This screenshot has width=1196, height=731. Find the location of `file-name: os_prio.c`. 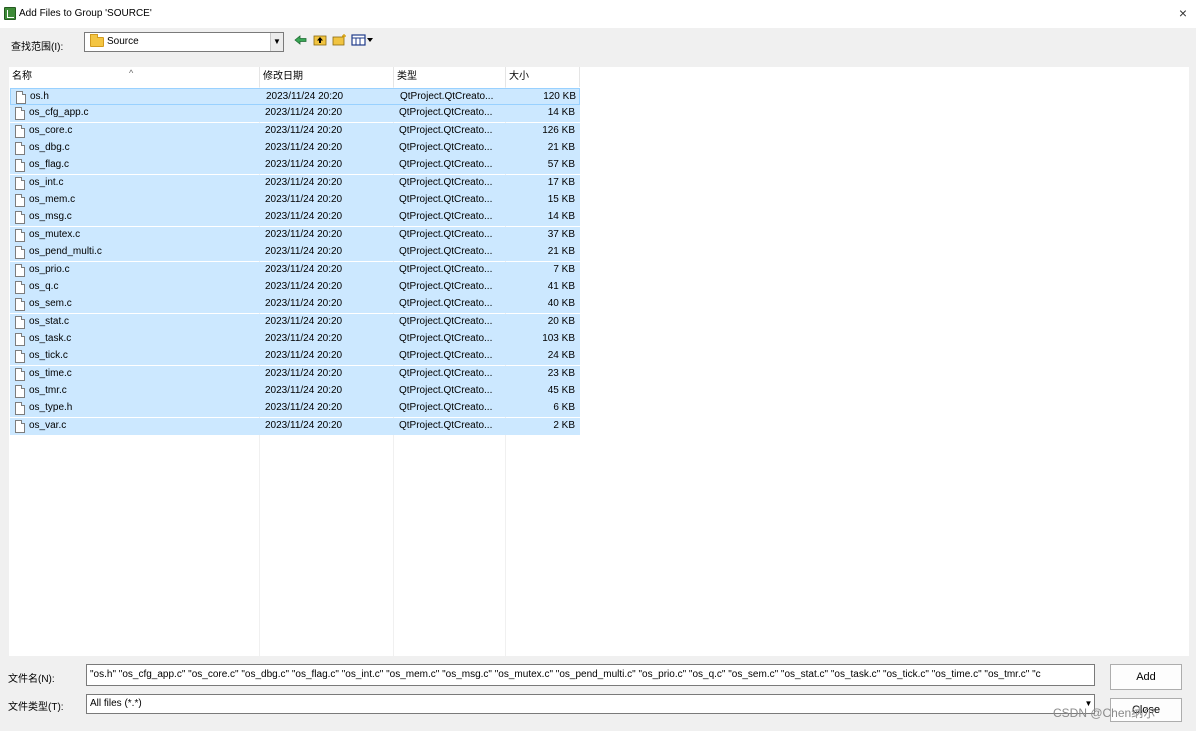

file-name: os_prio.c is located at coordinates (49, 269).